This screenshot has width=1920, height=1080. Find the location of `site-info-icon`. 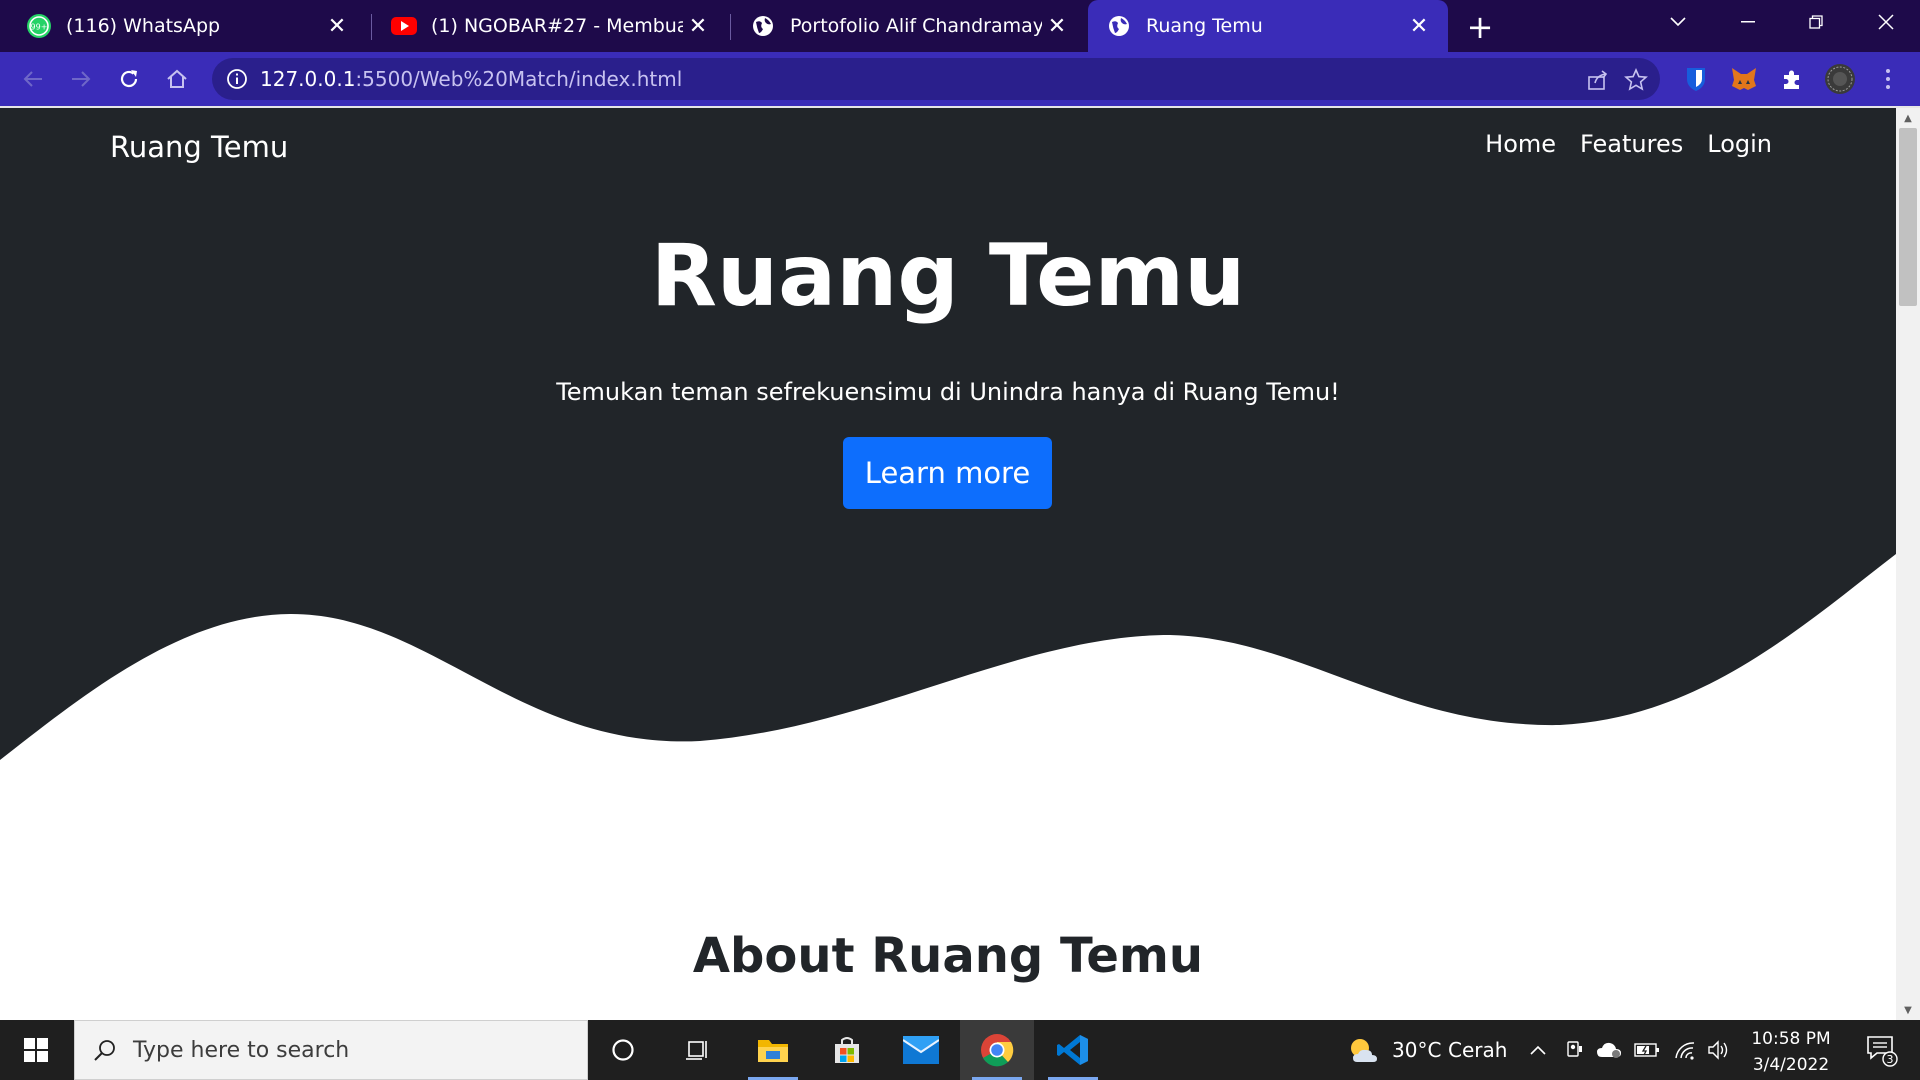

site-info-icon is located at coordinates (237, 79).